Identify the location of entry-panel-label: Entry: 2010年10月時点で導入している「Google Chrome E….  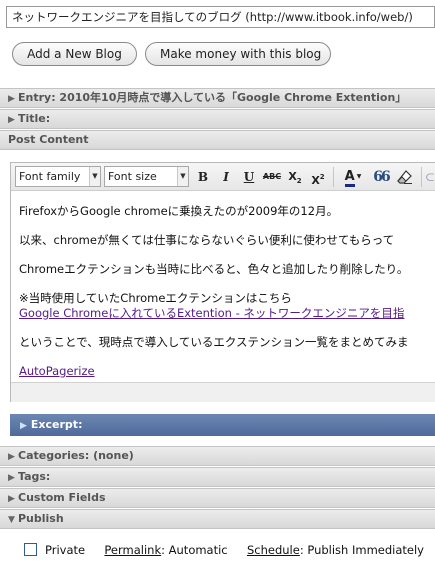
(212, 97).